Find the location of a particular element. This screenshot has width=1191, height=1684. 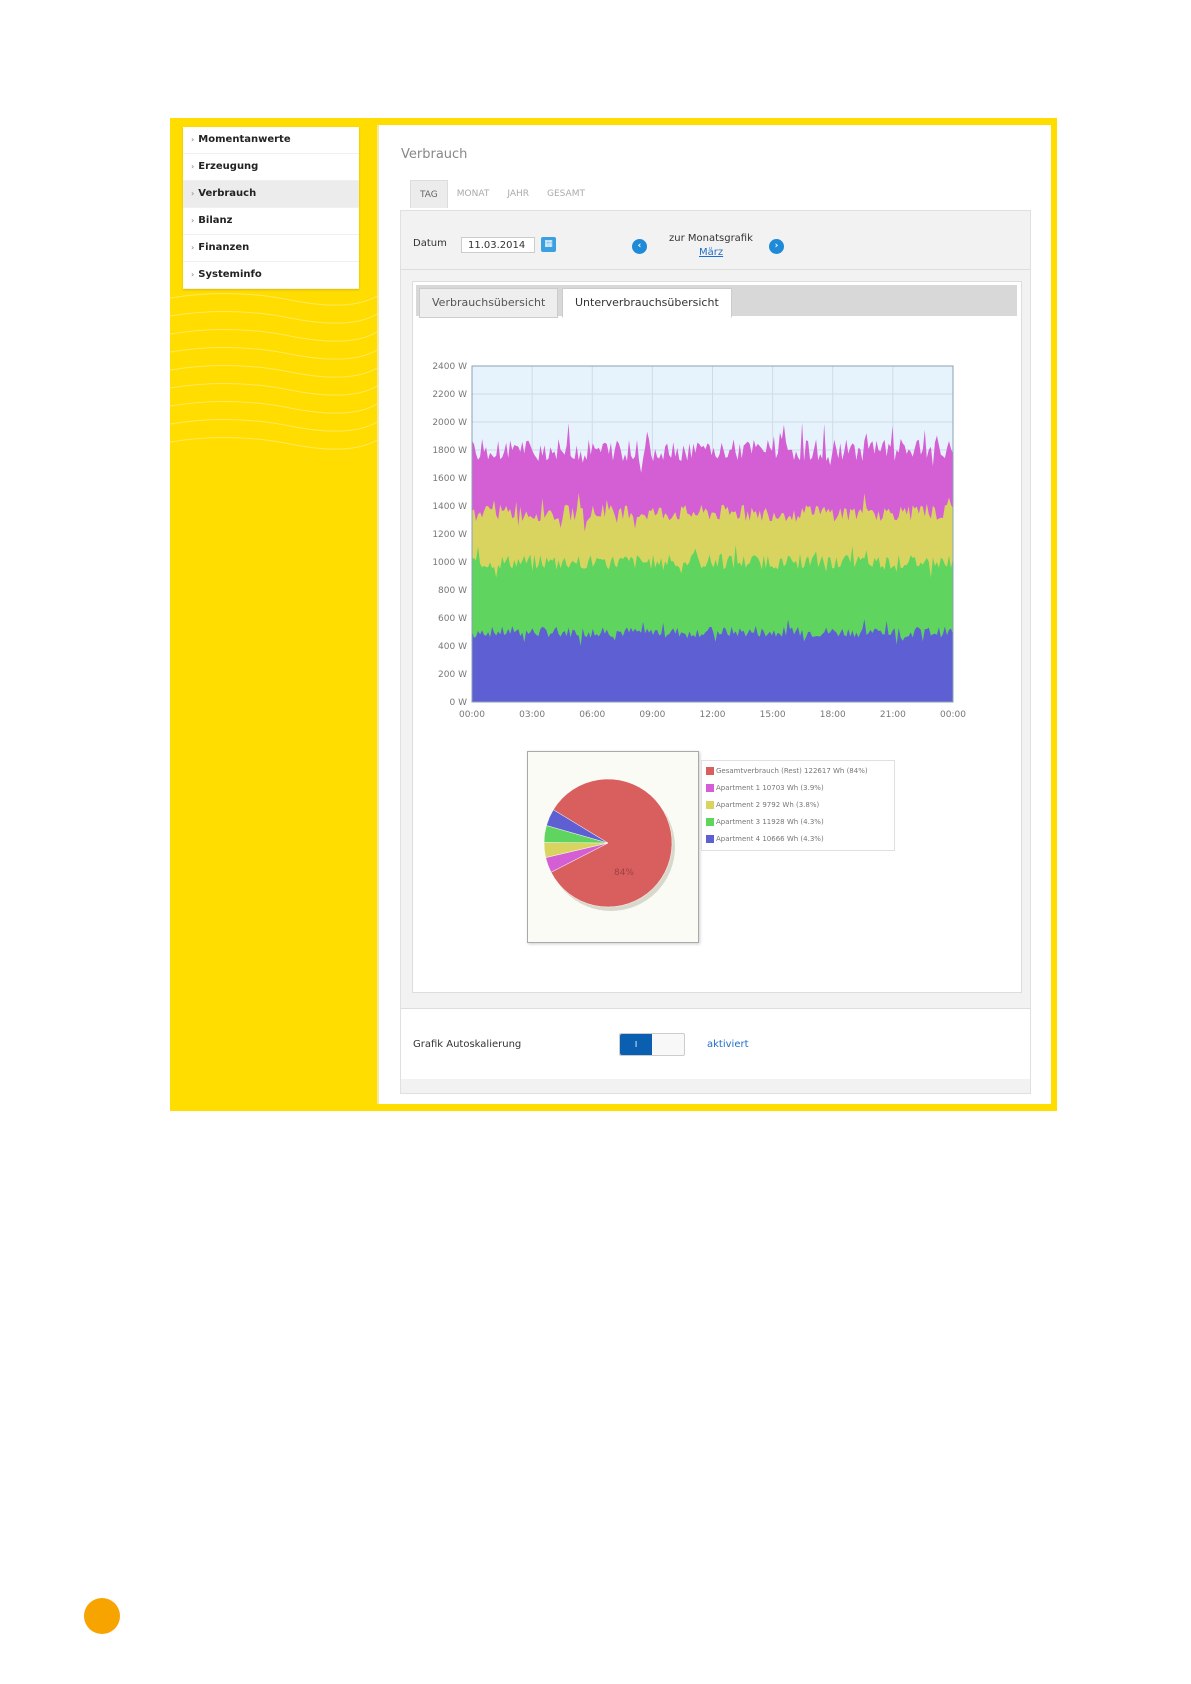

pie-slice-label: 84% is located at coordinates (624, 873).